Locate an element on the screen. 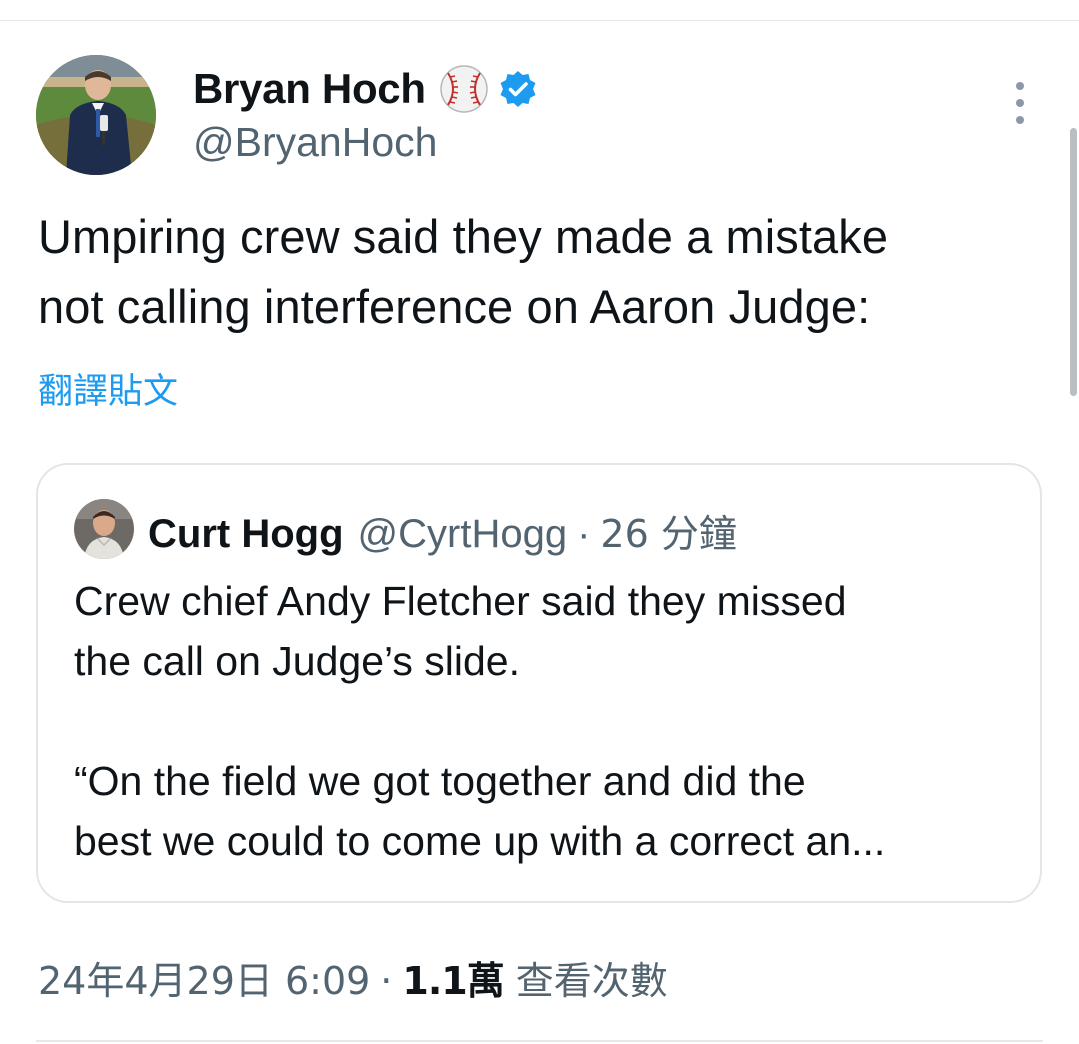 The height and width of the screenshot is (1044, 1079). tweet-meta: 24年4月29日 6:09 · 1.1萬 查看次數 is located at coordinates (353, 977).